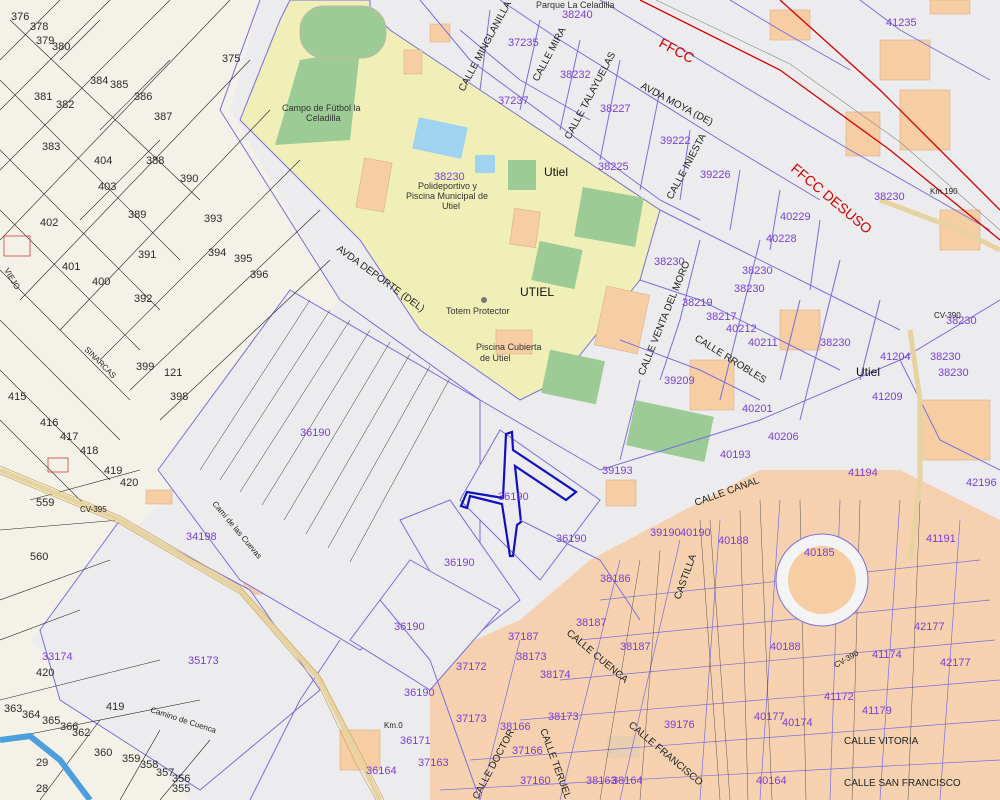 This screenshot has width=1000, height=800. What do you see at coordinates (495, 358) in the screenshot?
I see `poi-pool-2: de Utiel` at bounding box center [495, 358].